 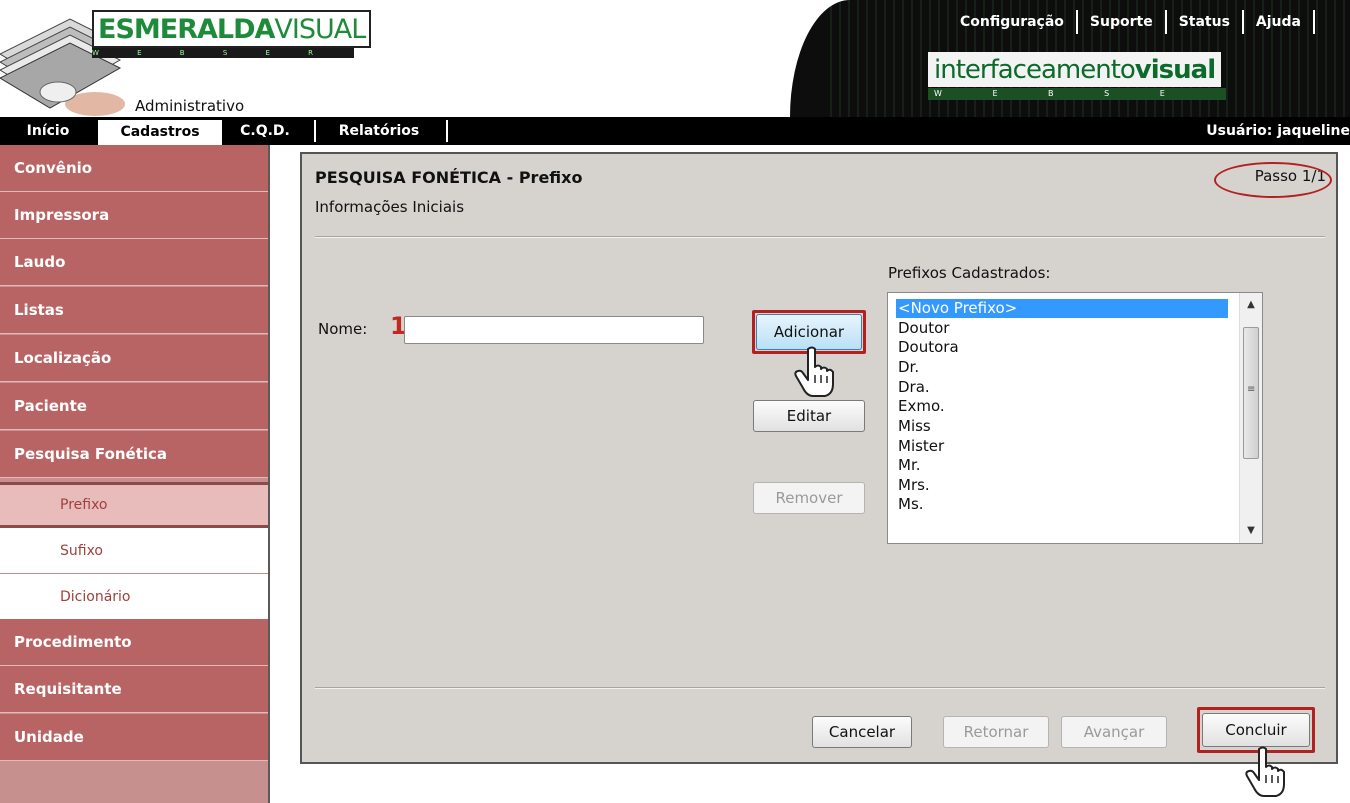 What do you see at coordinates (449, 177) in the screenshot?
I see `page-title: PESQUISA FONÉTICA - Prefixo` at bounding box center [449, 177].